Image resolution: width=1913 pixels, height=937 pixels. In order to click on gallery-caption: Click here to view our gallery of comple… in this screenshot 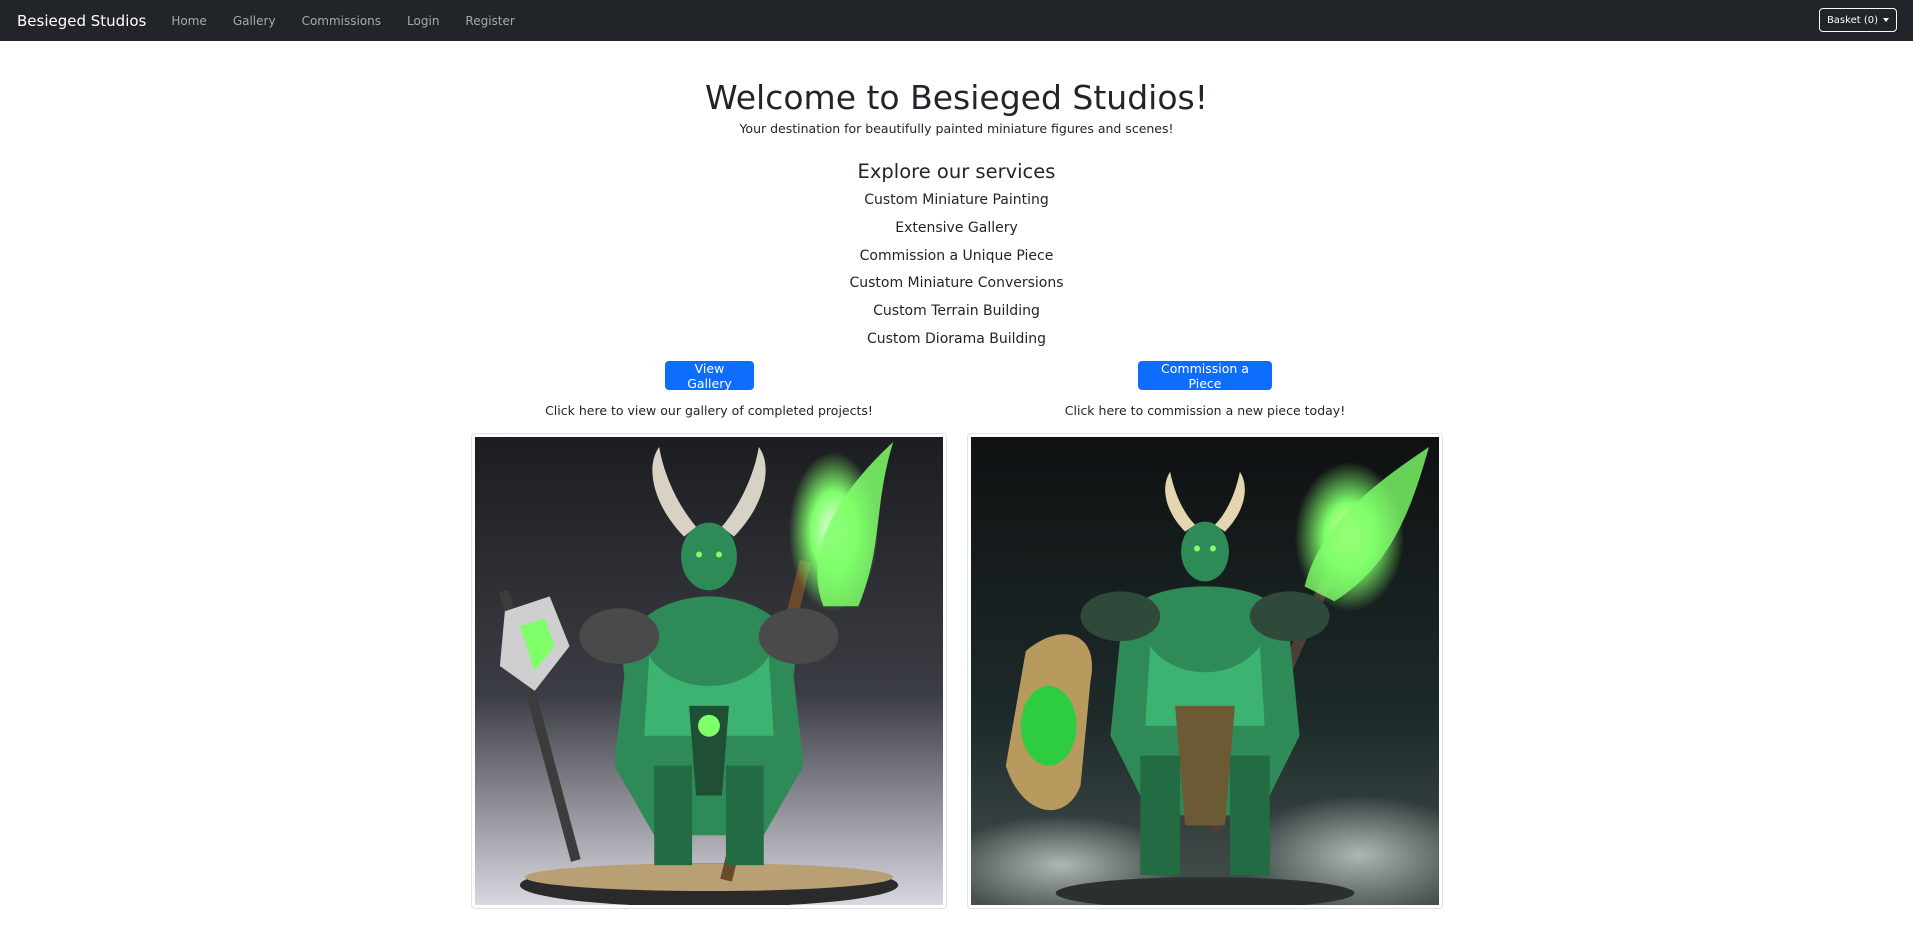, I will do `click(709, 410)`.